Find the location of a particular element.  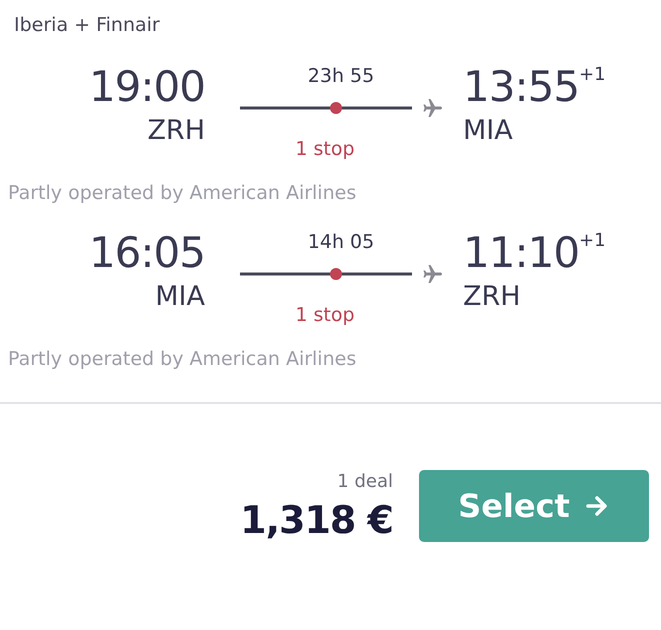

departure-time: 16:05 is located at coordinates (146, 253).